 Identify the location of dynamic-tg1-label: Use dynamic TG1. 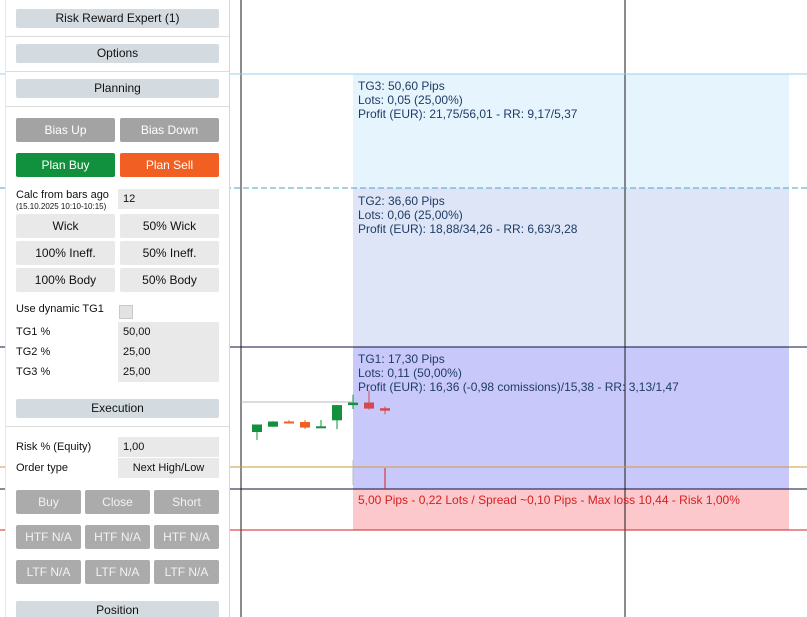
(60, 309).